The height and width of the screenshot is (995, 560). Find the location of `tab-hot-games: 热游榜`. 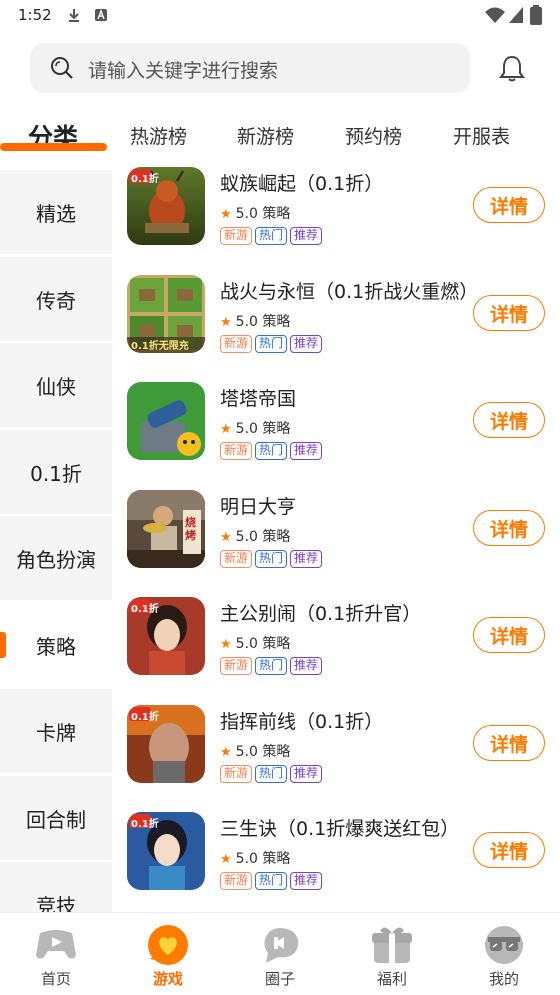

tab-hot-games: 热游榜 is located at coordinates (158, 135).